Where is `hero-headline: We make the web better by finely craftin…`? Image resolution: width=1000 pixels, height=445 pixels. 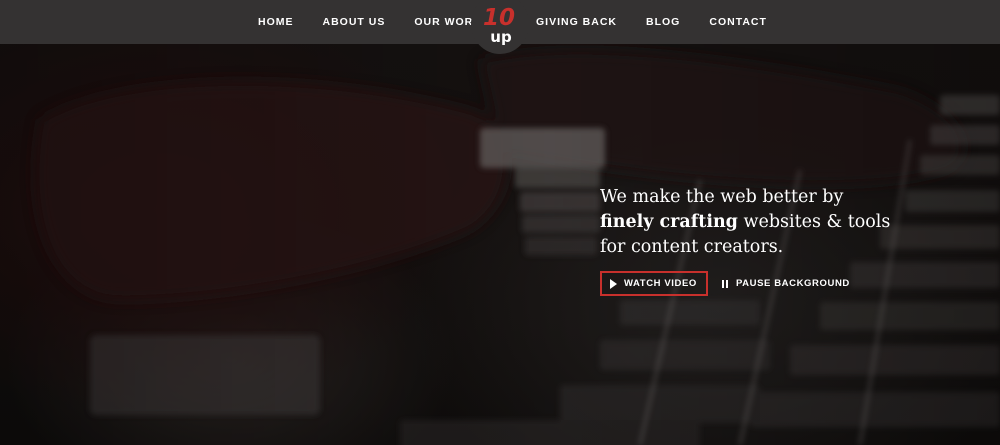
hero-headline: We make the web better by finely craftin… is located at coordinates (750, 222).